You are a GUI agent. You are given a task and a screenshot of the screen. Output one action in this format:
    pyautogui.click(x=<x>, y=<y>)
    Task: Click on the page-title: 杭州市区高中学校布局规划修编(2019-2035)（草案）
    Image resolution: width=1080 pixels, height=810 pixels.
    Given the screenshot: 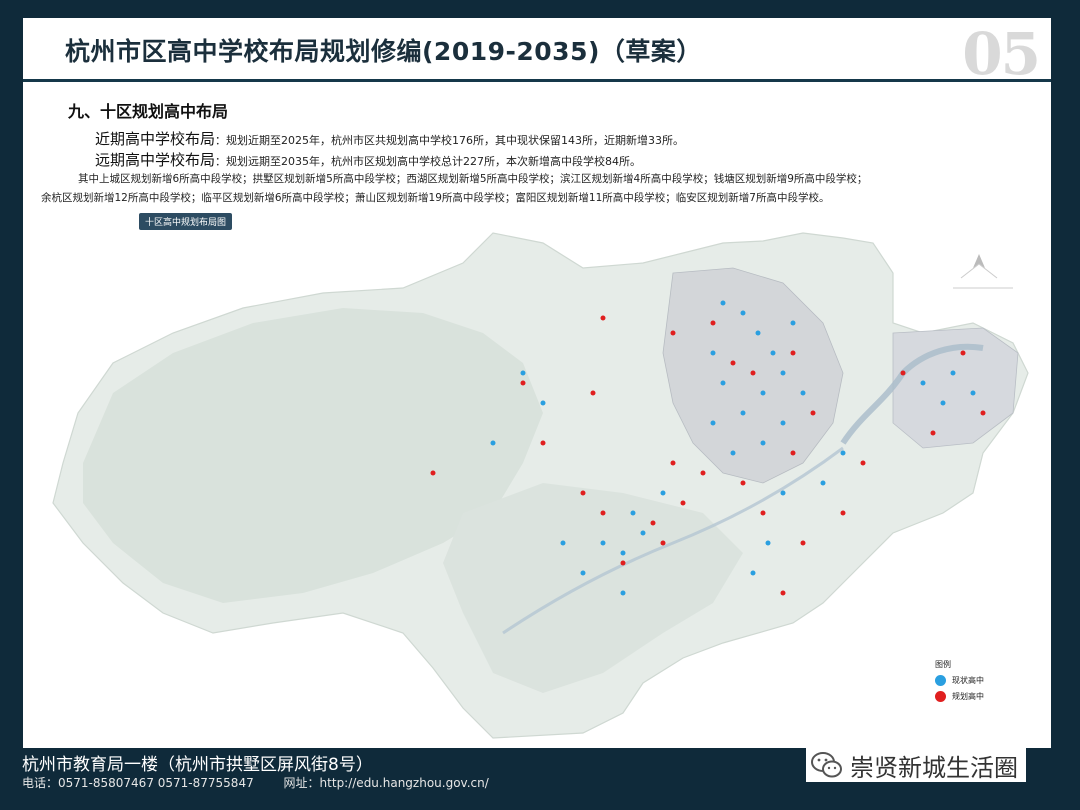 What is the action you would take?
    pyautogui.click(x=383, y=51)
    